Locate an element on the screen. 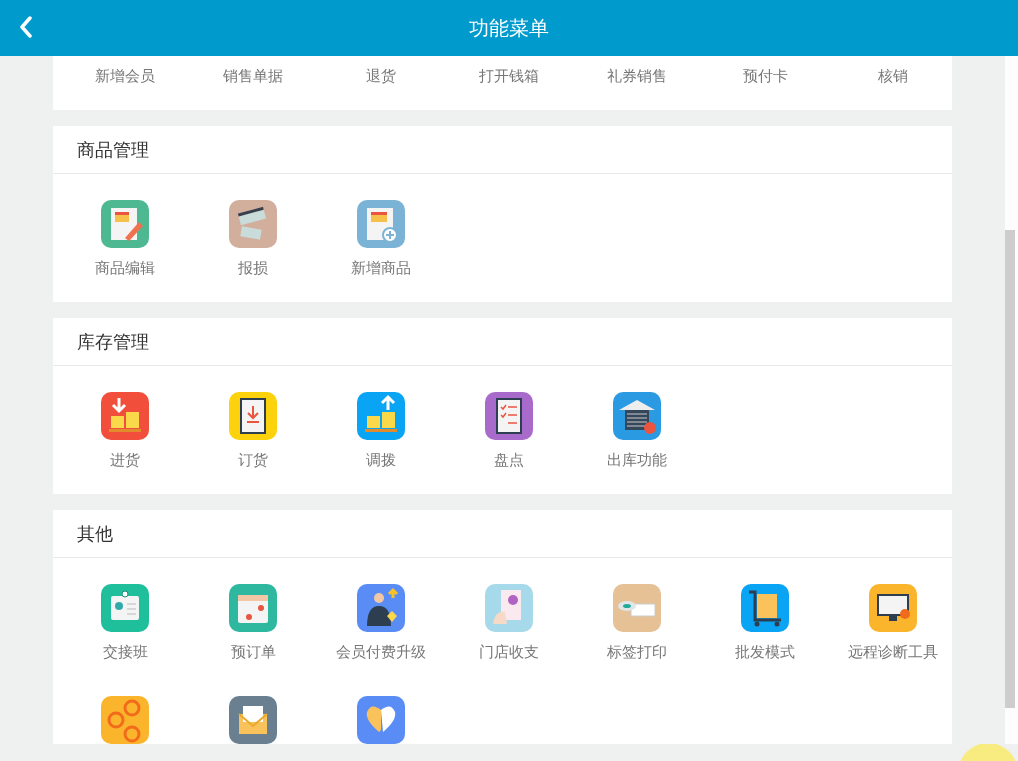 The height and width of the screenshot is (761, 1018). menu-item-label: 标签打印 is located at coordinates (637, 652).